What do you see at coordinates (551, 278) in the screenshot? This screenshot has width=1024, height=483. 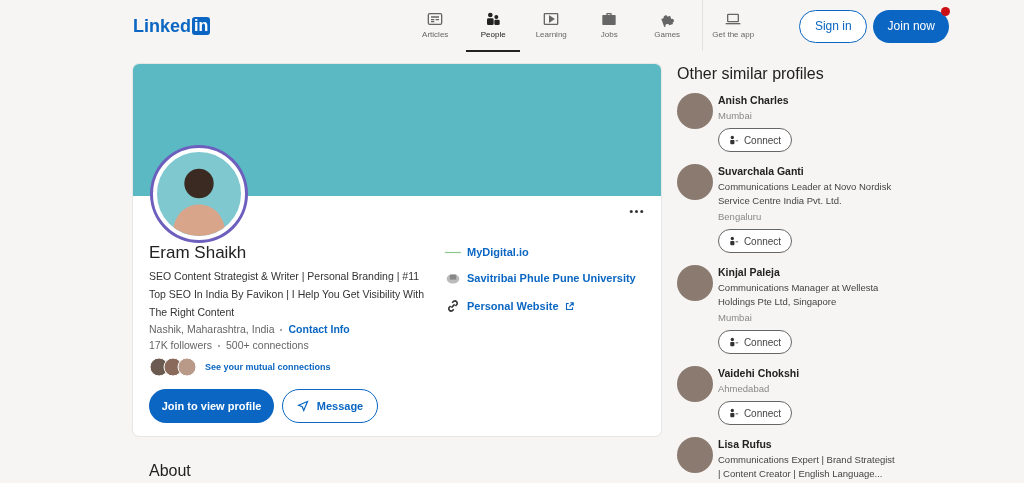 I see `profile-link: Savitribai Phule Pune University` at bounding box center [551, 278].